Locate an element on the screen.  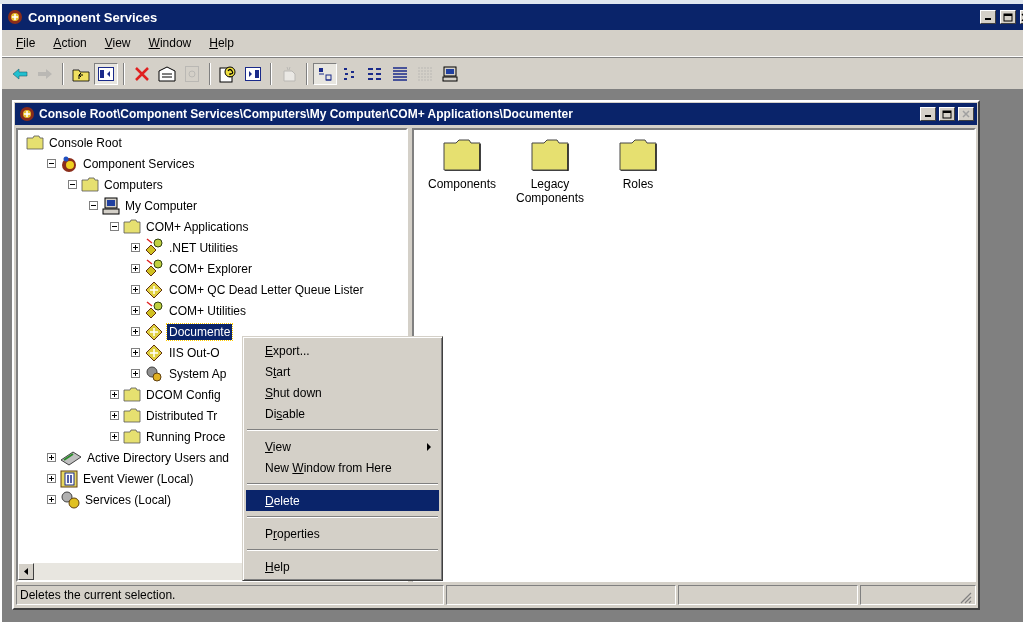
left-arrow-icon is located at coordinates (26, 571).